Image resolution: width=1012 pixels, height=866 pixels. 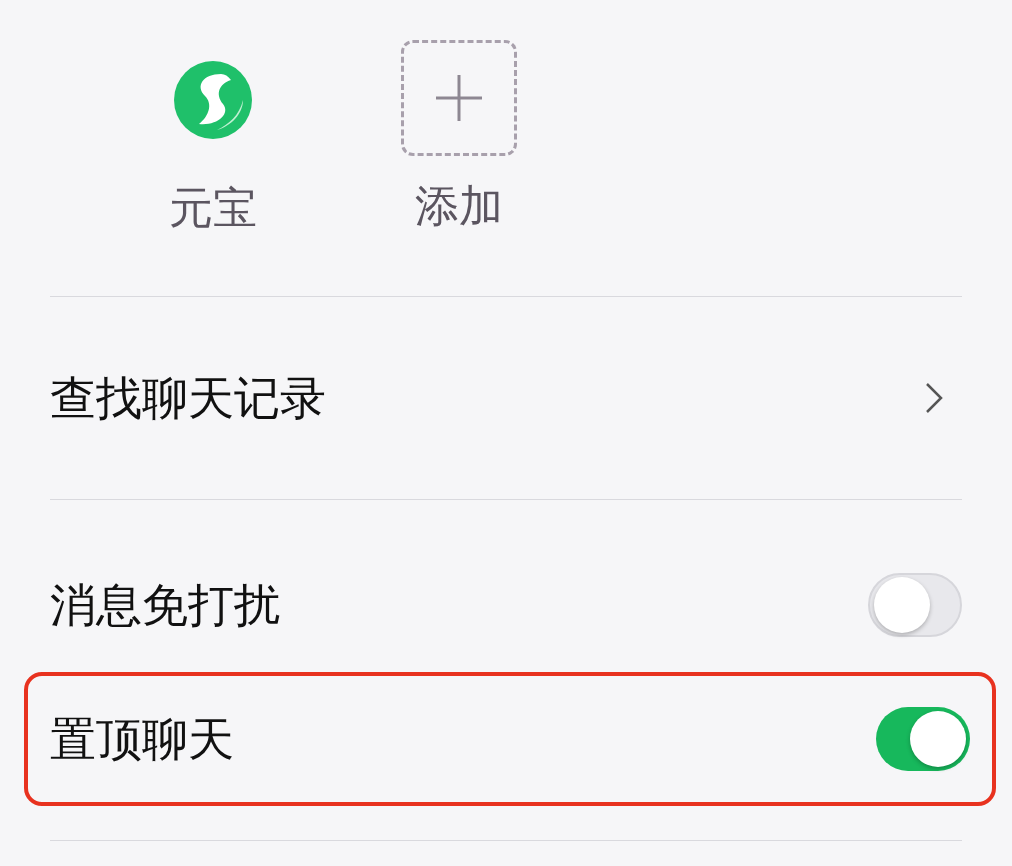 What do you see at coordinates (510, 739) in the screenshot?
I see `highlighted-row: 置顶聊天` at bounding box center [510, 739].